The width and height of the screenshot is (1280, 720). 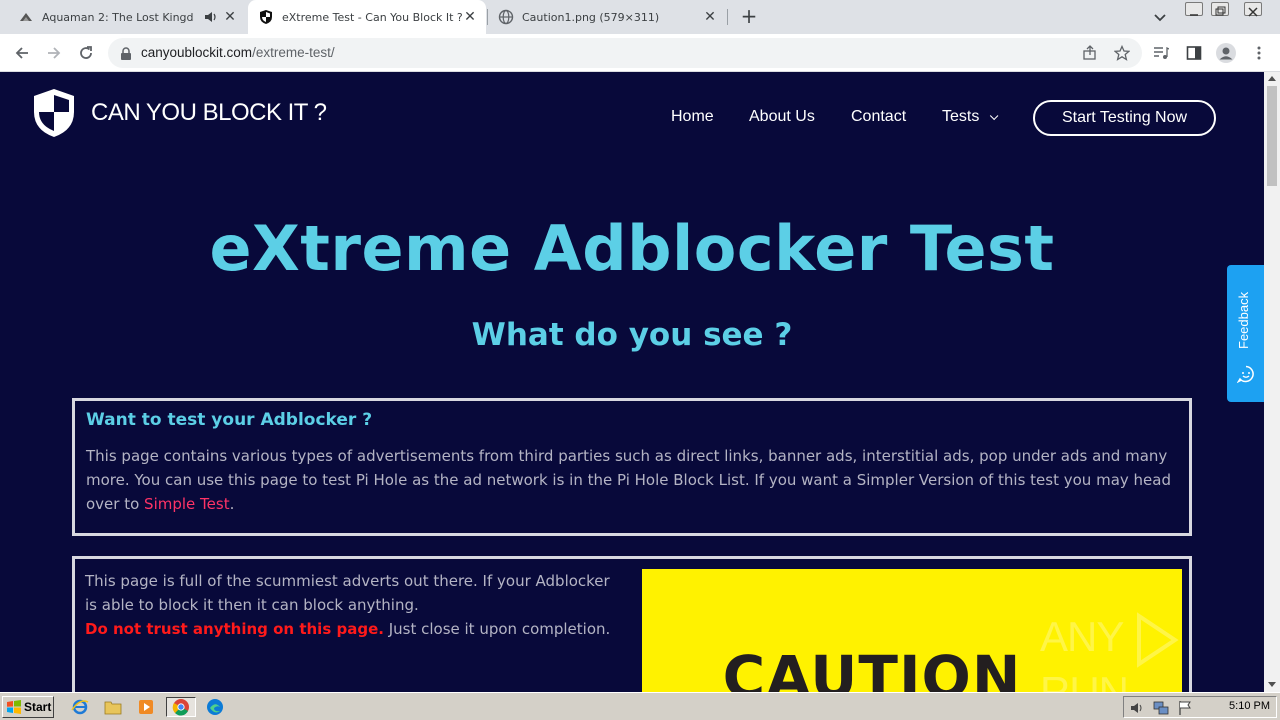 I want to click on clock: 5:10 PM, so click(x=1249, y=706).